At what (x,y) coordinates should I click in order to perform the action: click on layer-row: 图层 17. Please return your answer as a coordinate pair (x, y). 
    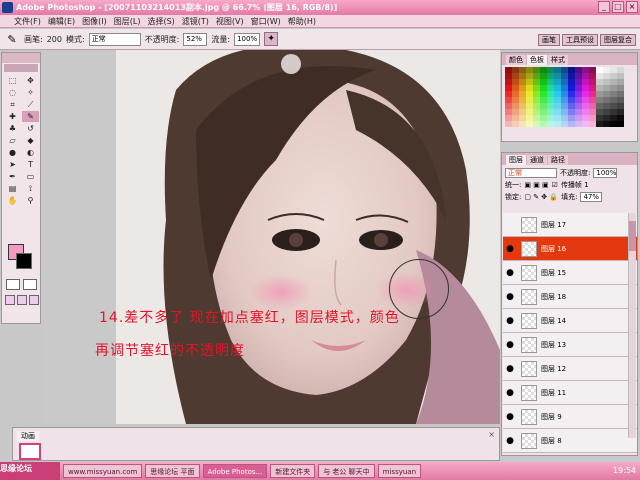
    Looking at the image, I should click on (570, 225).